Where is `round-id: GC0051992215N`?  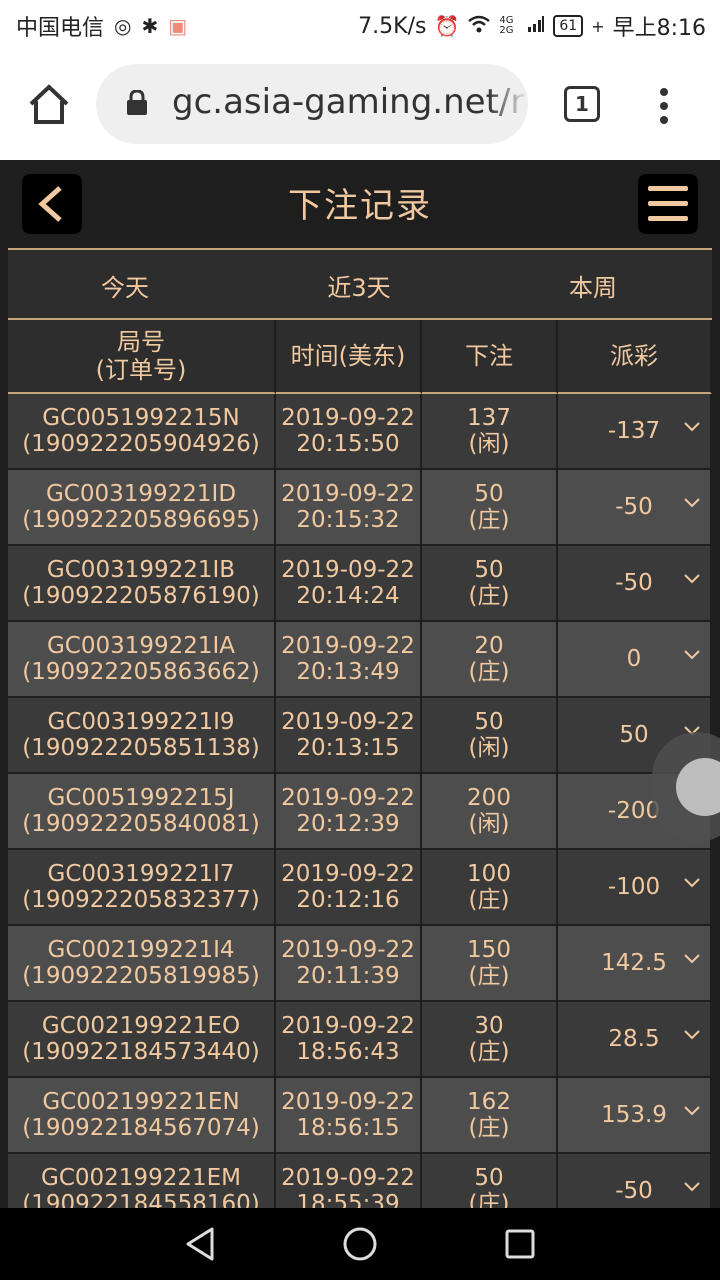
round-id: GC0051992215N is located at coordinates (141, 418).